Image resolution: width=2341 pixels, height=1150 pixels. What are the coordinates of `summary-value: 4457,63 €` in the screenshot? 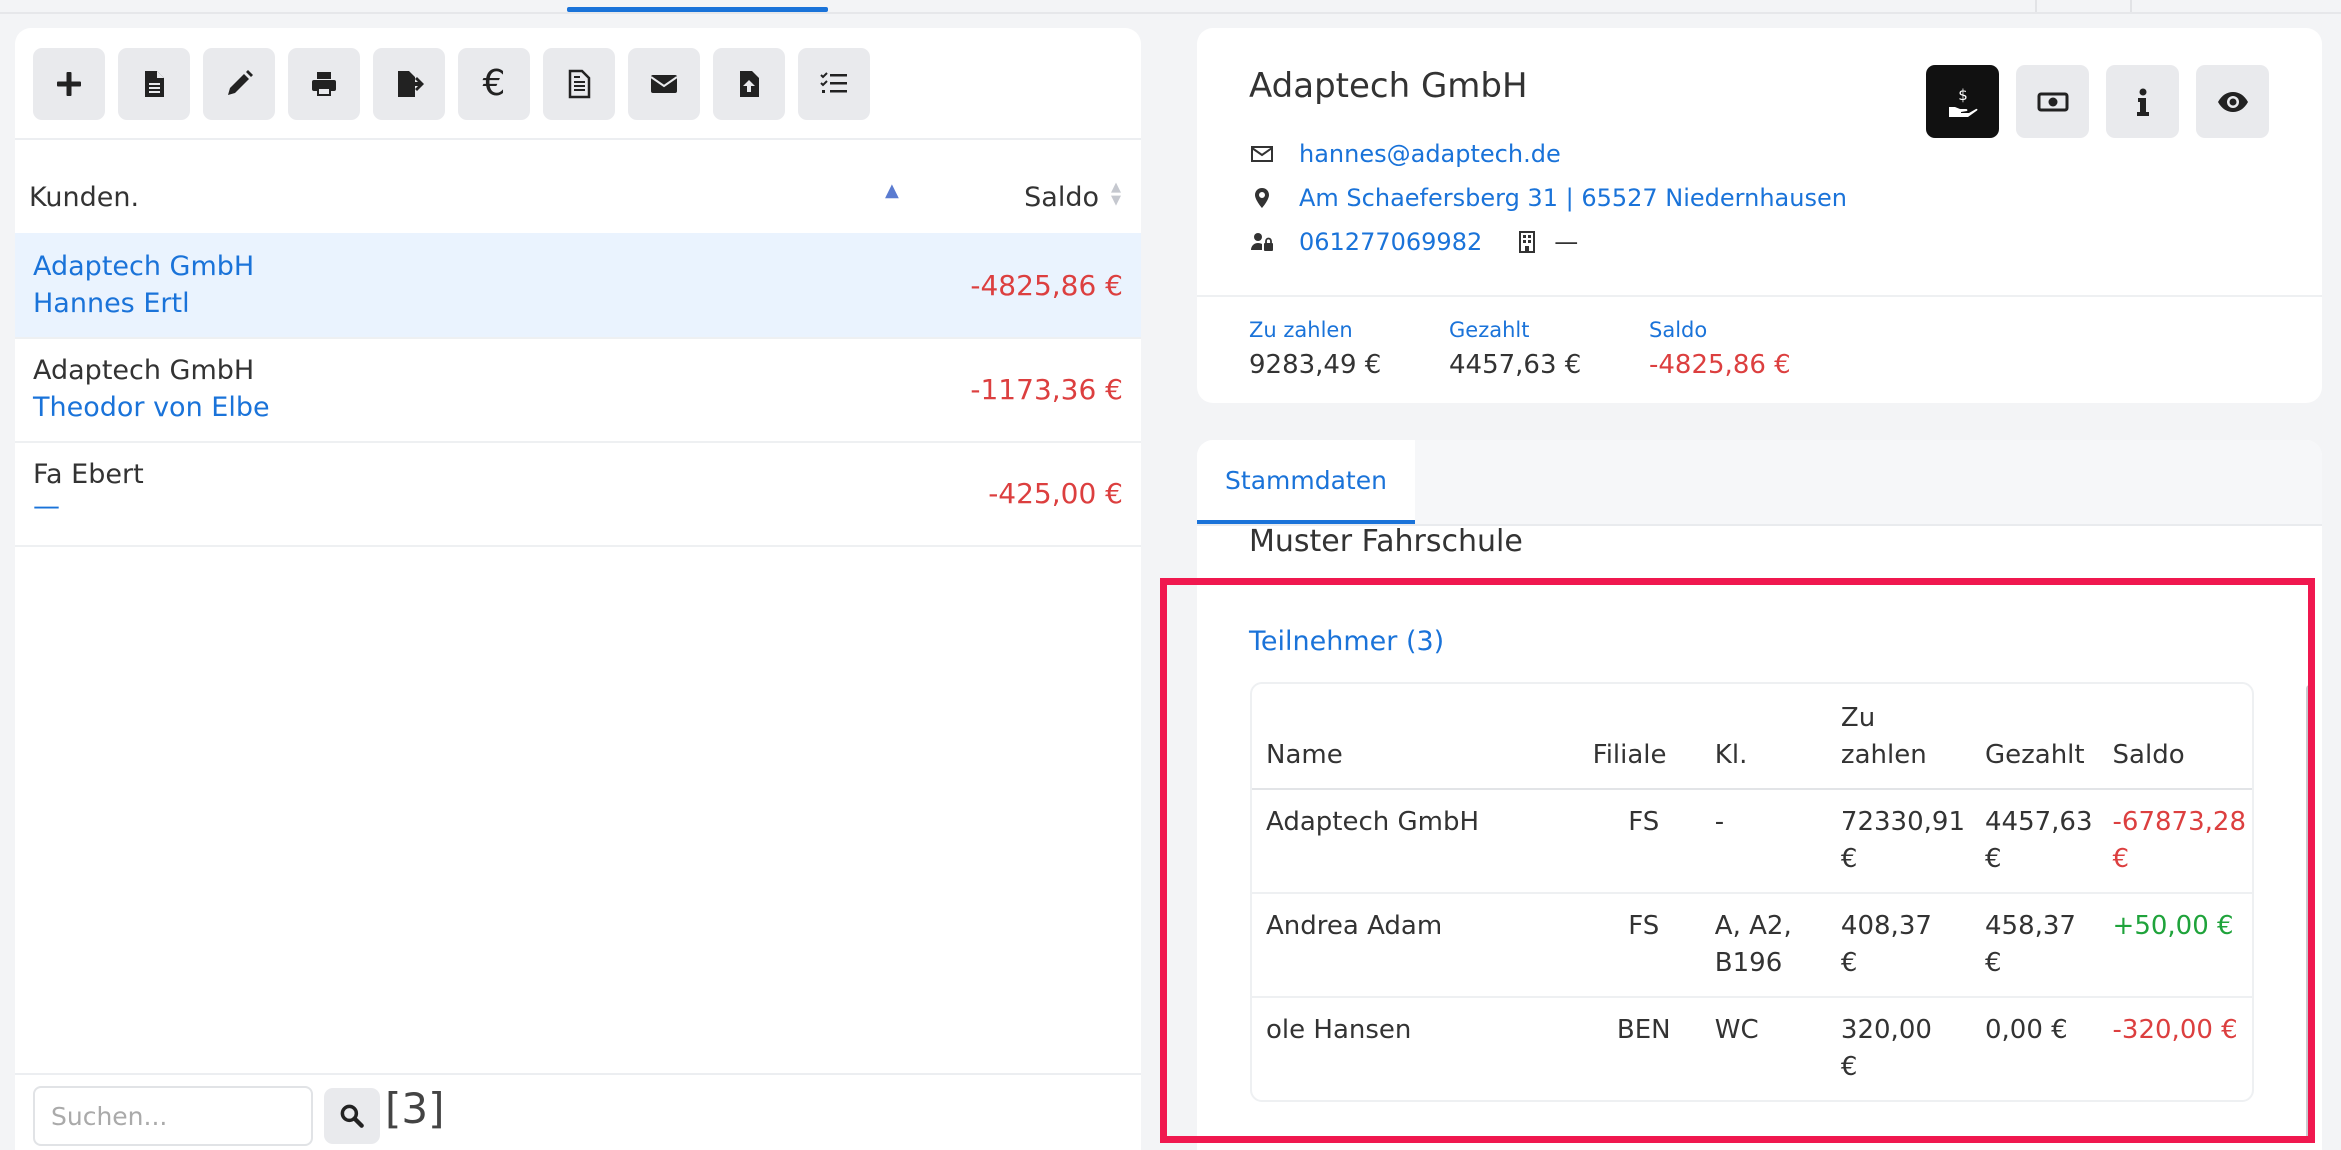 It's located at (1515, 365).